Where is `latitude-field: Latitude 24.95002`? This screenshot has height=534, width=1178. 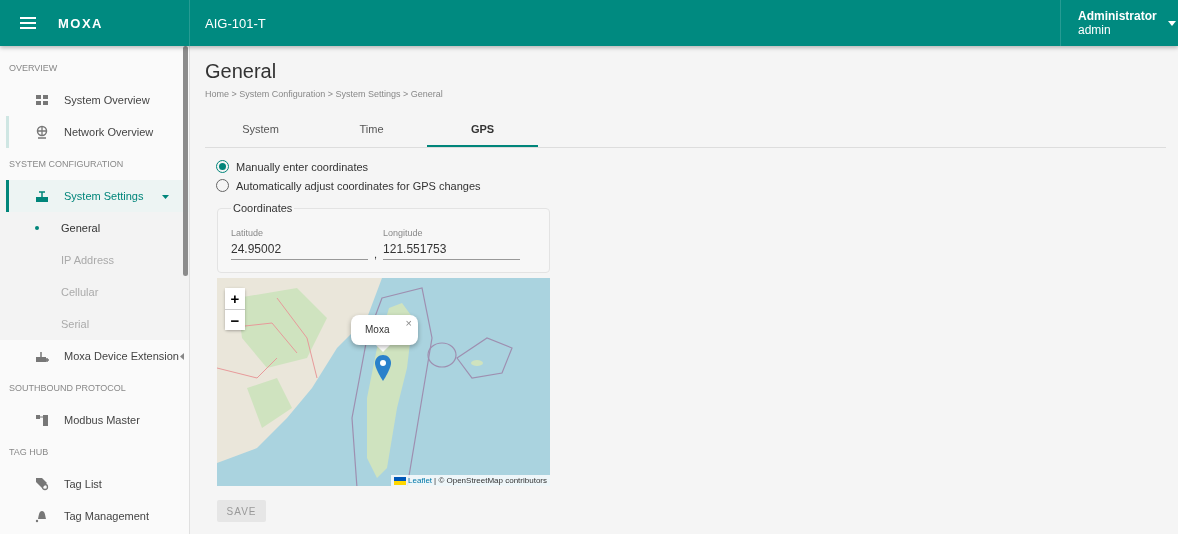 latitude-field: Latitude 24.95002 is located at coordinates (299, 244).